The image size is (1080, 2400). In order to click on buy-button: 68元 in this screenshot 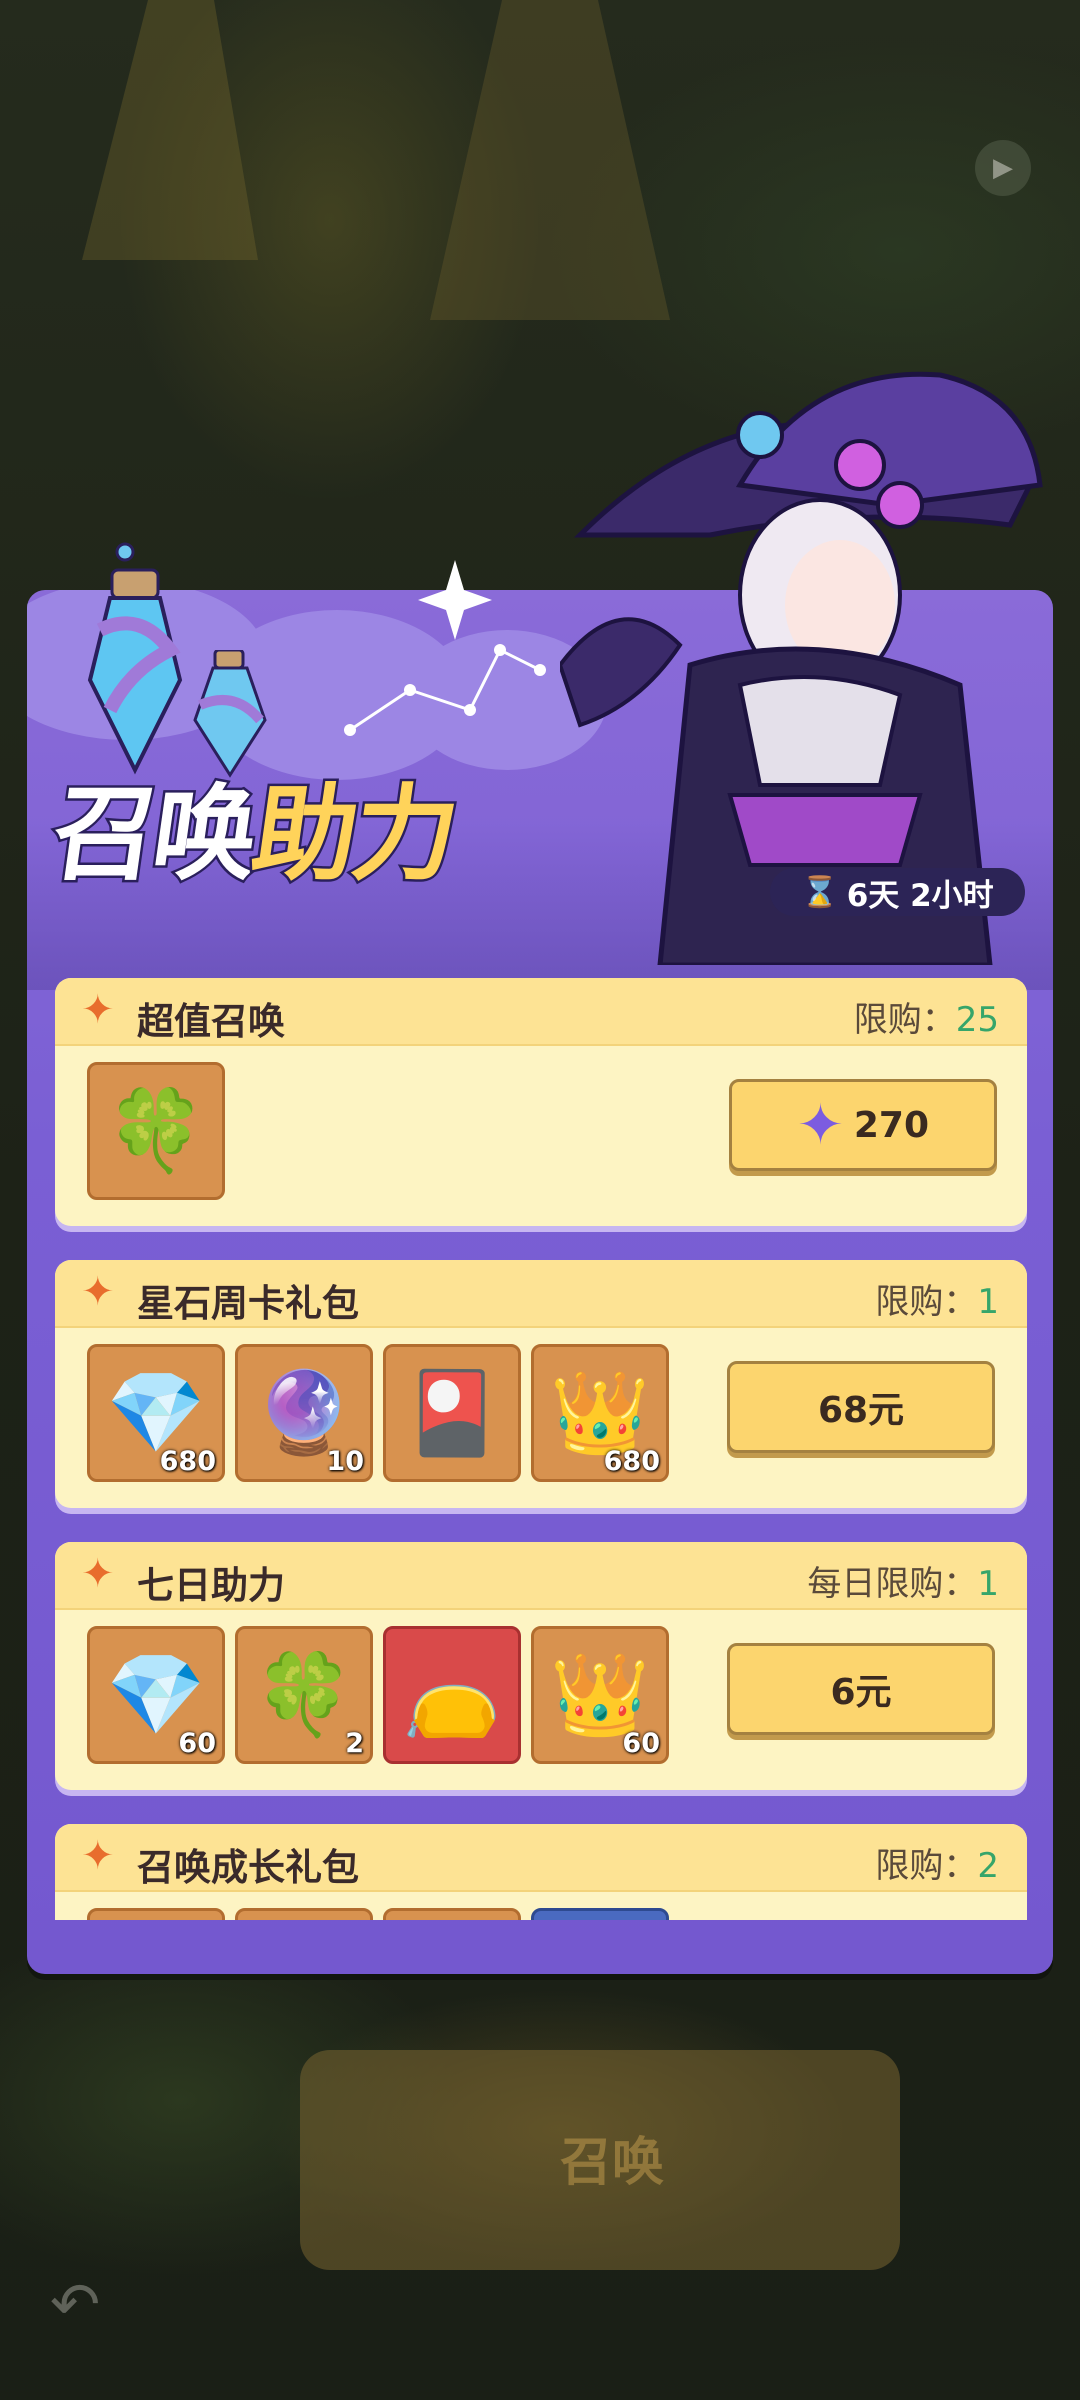, I will do `click(861, 1407)`.